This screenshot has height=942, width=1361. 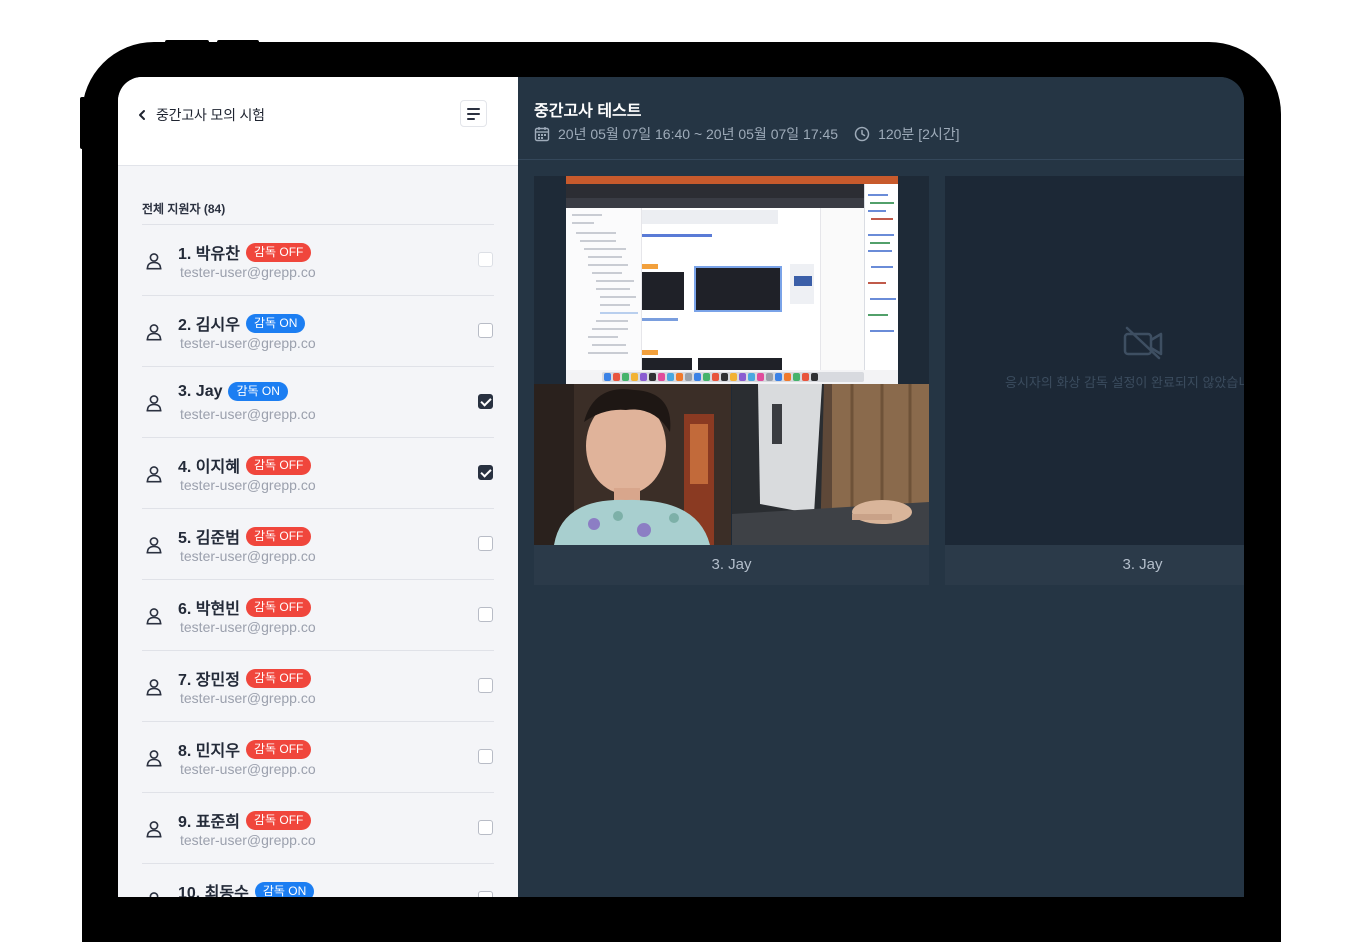 I want to click on applicant-name-line: 10. 최동수 감독 ON, so click(x=246, y=888).